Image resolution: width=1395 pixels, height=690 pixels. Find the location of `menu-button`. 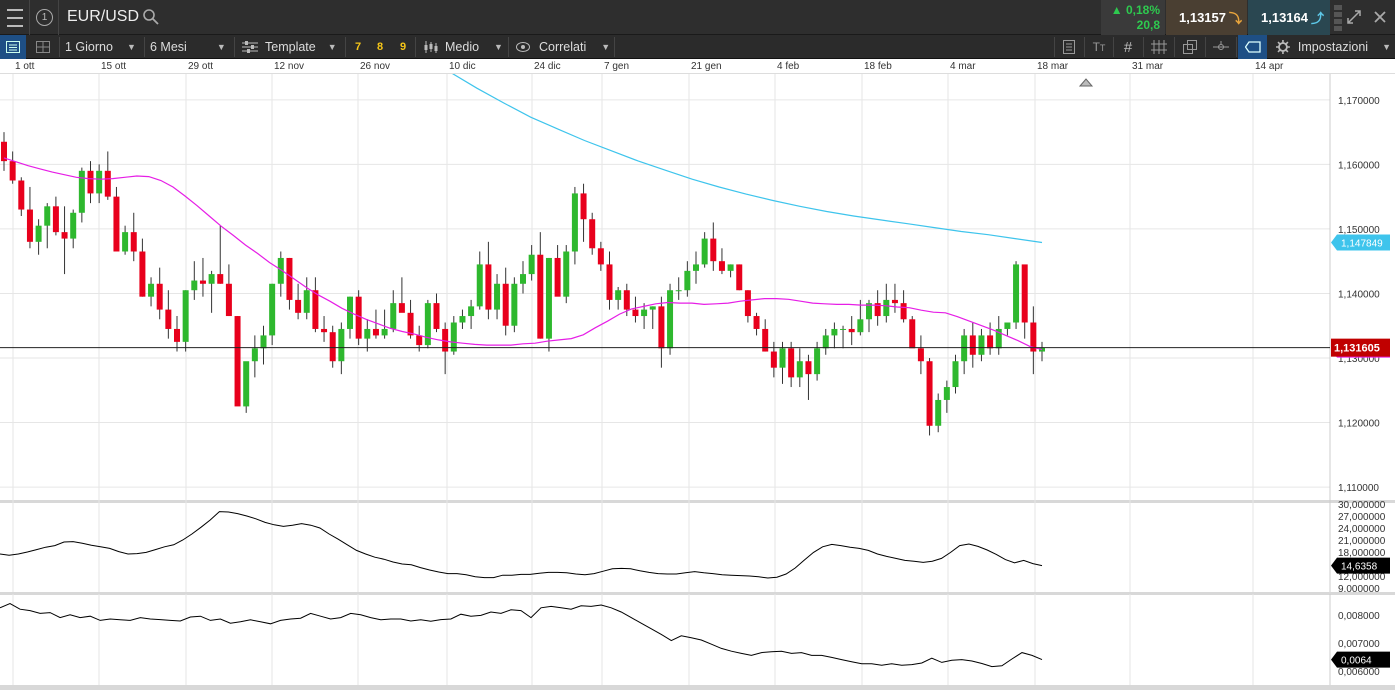

menu-button is located at coordinates (15, 17).